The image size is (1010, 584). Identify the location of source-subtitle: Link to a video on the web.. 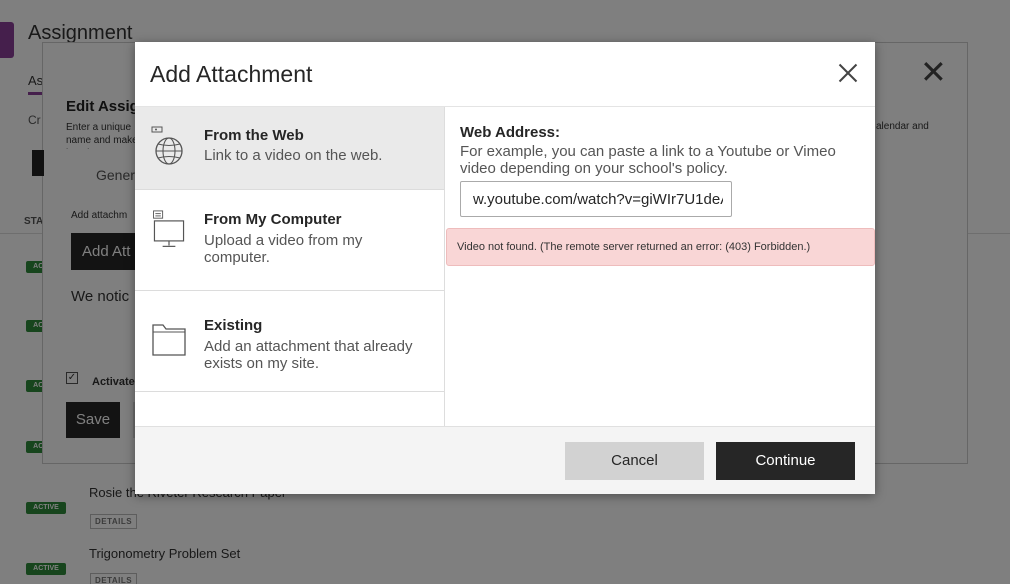
(293, 155).